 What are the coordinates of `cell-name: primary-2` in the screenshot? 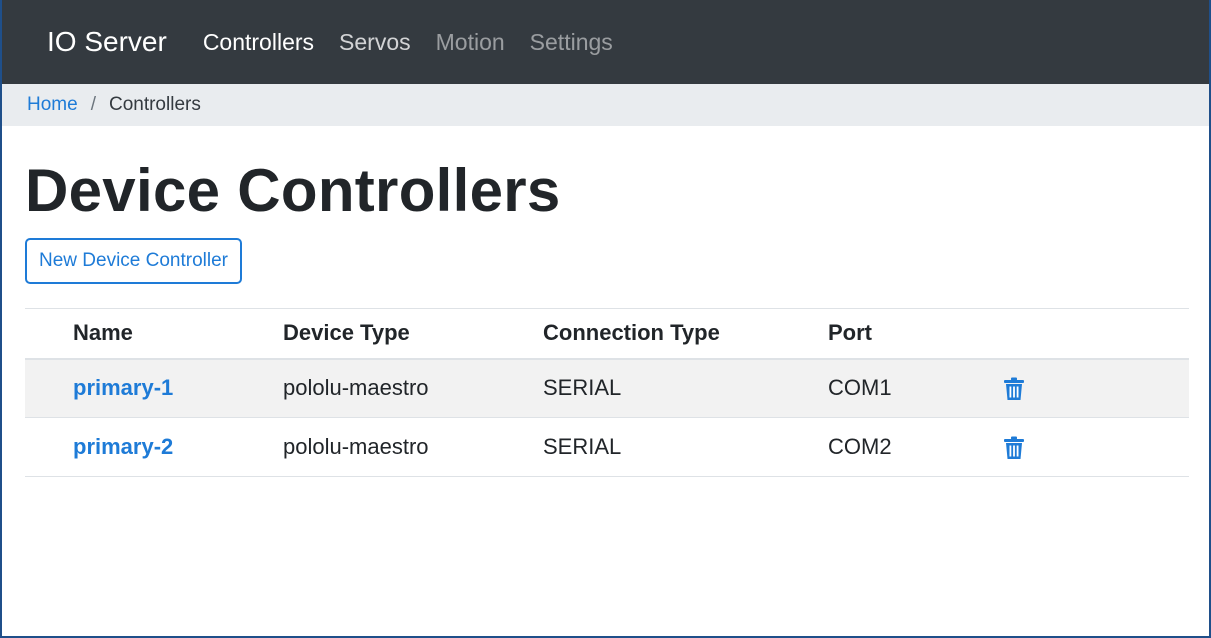 It's located at (154, 447).